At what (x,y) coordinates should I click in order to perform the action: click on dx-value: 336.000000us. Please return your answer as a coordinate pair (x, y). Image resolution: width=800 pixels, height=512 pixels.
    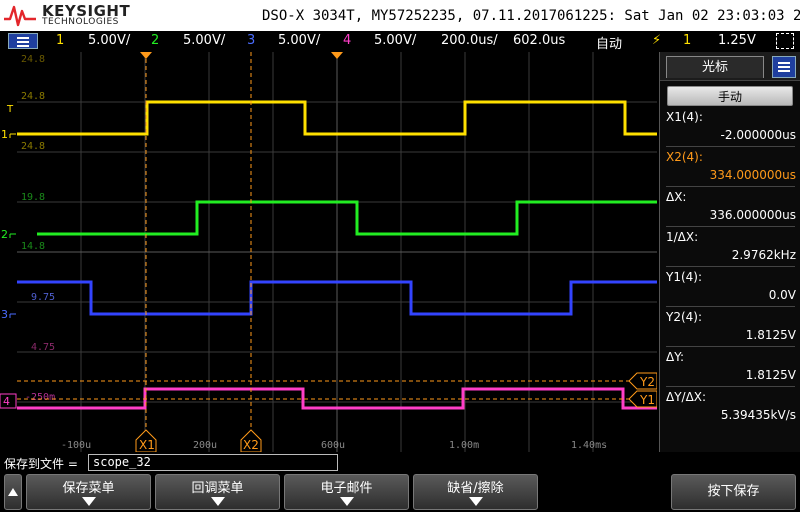
    Looking at the image, I should click on (752, 215).